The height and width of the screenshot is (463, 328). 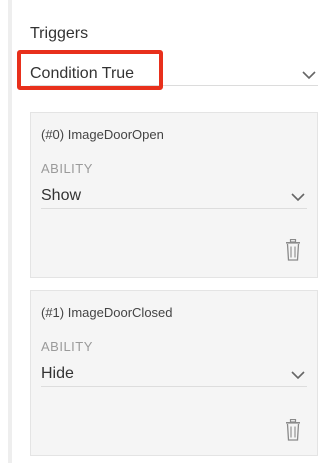 I want to click on card-title: (#0) ImageDoorOpen, so click(x=102, y=134).